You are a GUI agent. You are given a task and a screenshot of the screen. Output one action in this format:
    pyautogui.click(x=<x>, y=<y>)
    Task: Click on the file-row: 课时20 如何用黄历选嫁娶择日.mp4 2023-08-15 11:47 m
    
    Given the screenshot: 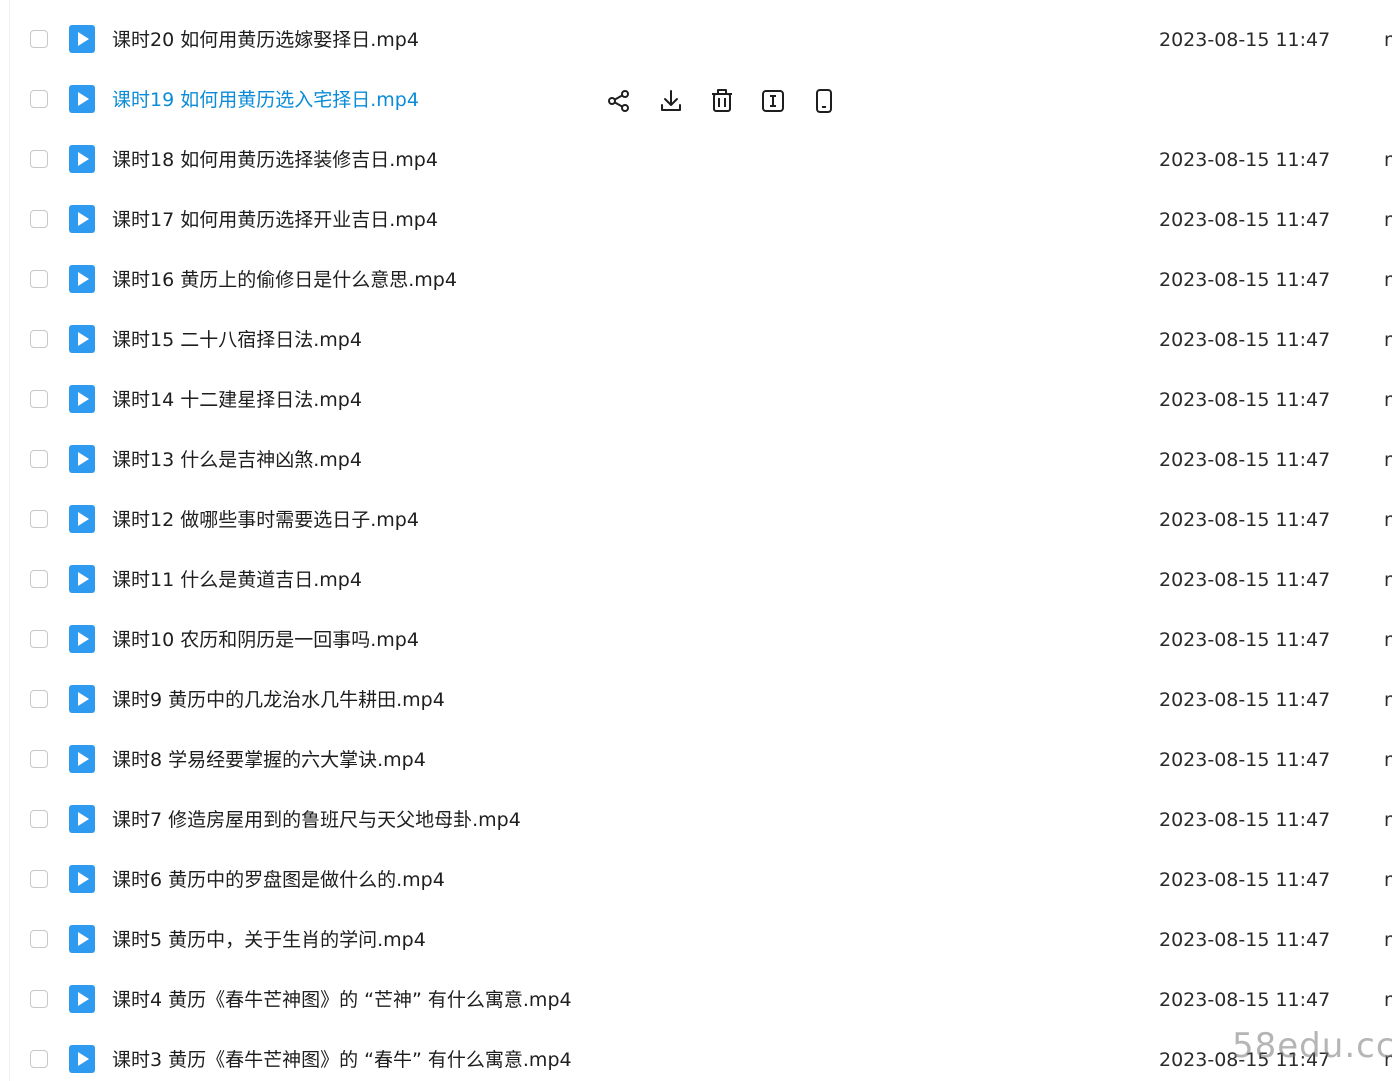 What is the action you would take?
    pyautogui.click(x=696, y=35)
    